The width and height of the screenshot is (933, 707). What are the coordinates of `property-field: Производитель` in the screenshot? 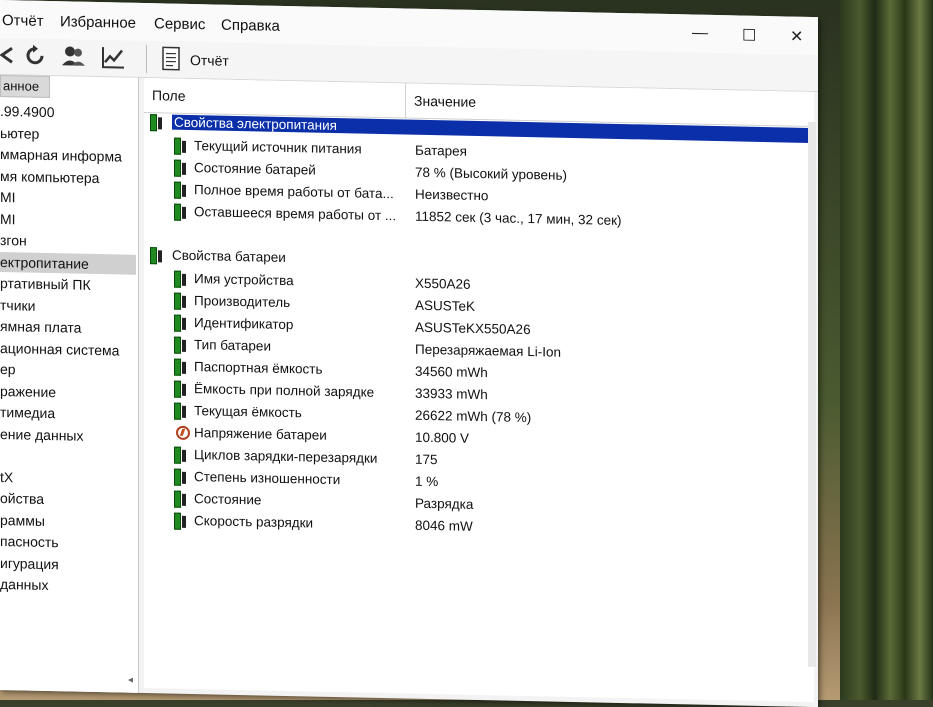 It's located at (242, 302).